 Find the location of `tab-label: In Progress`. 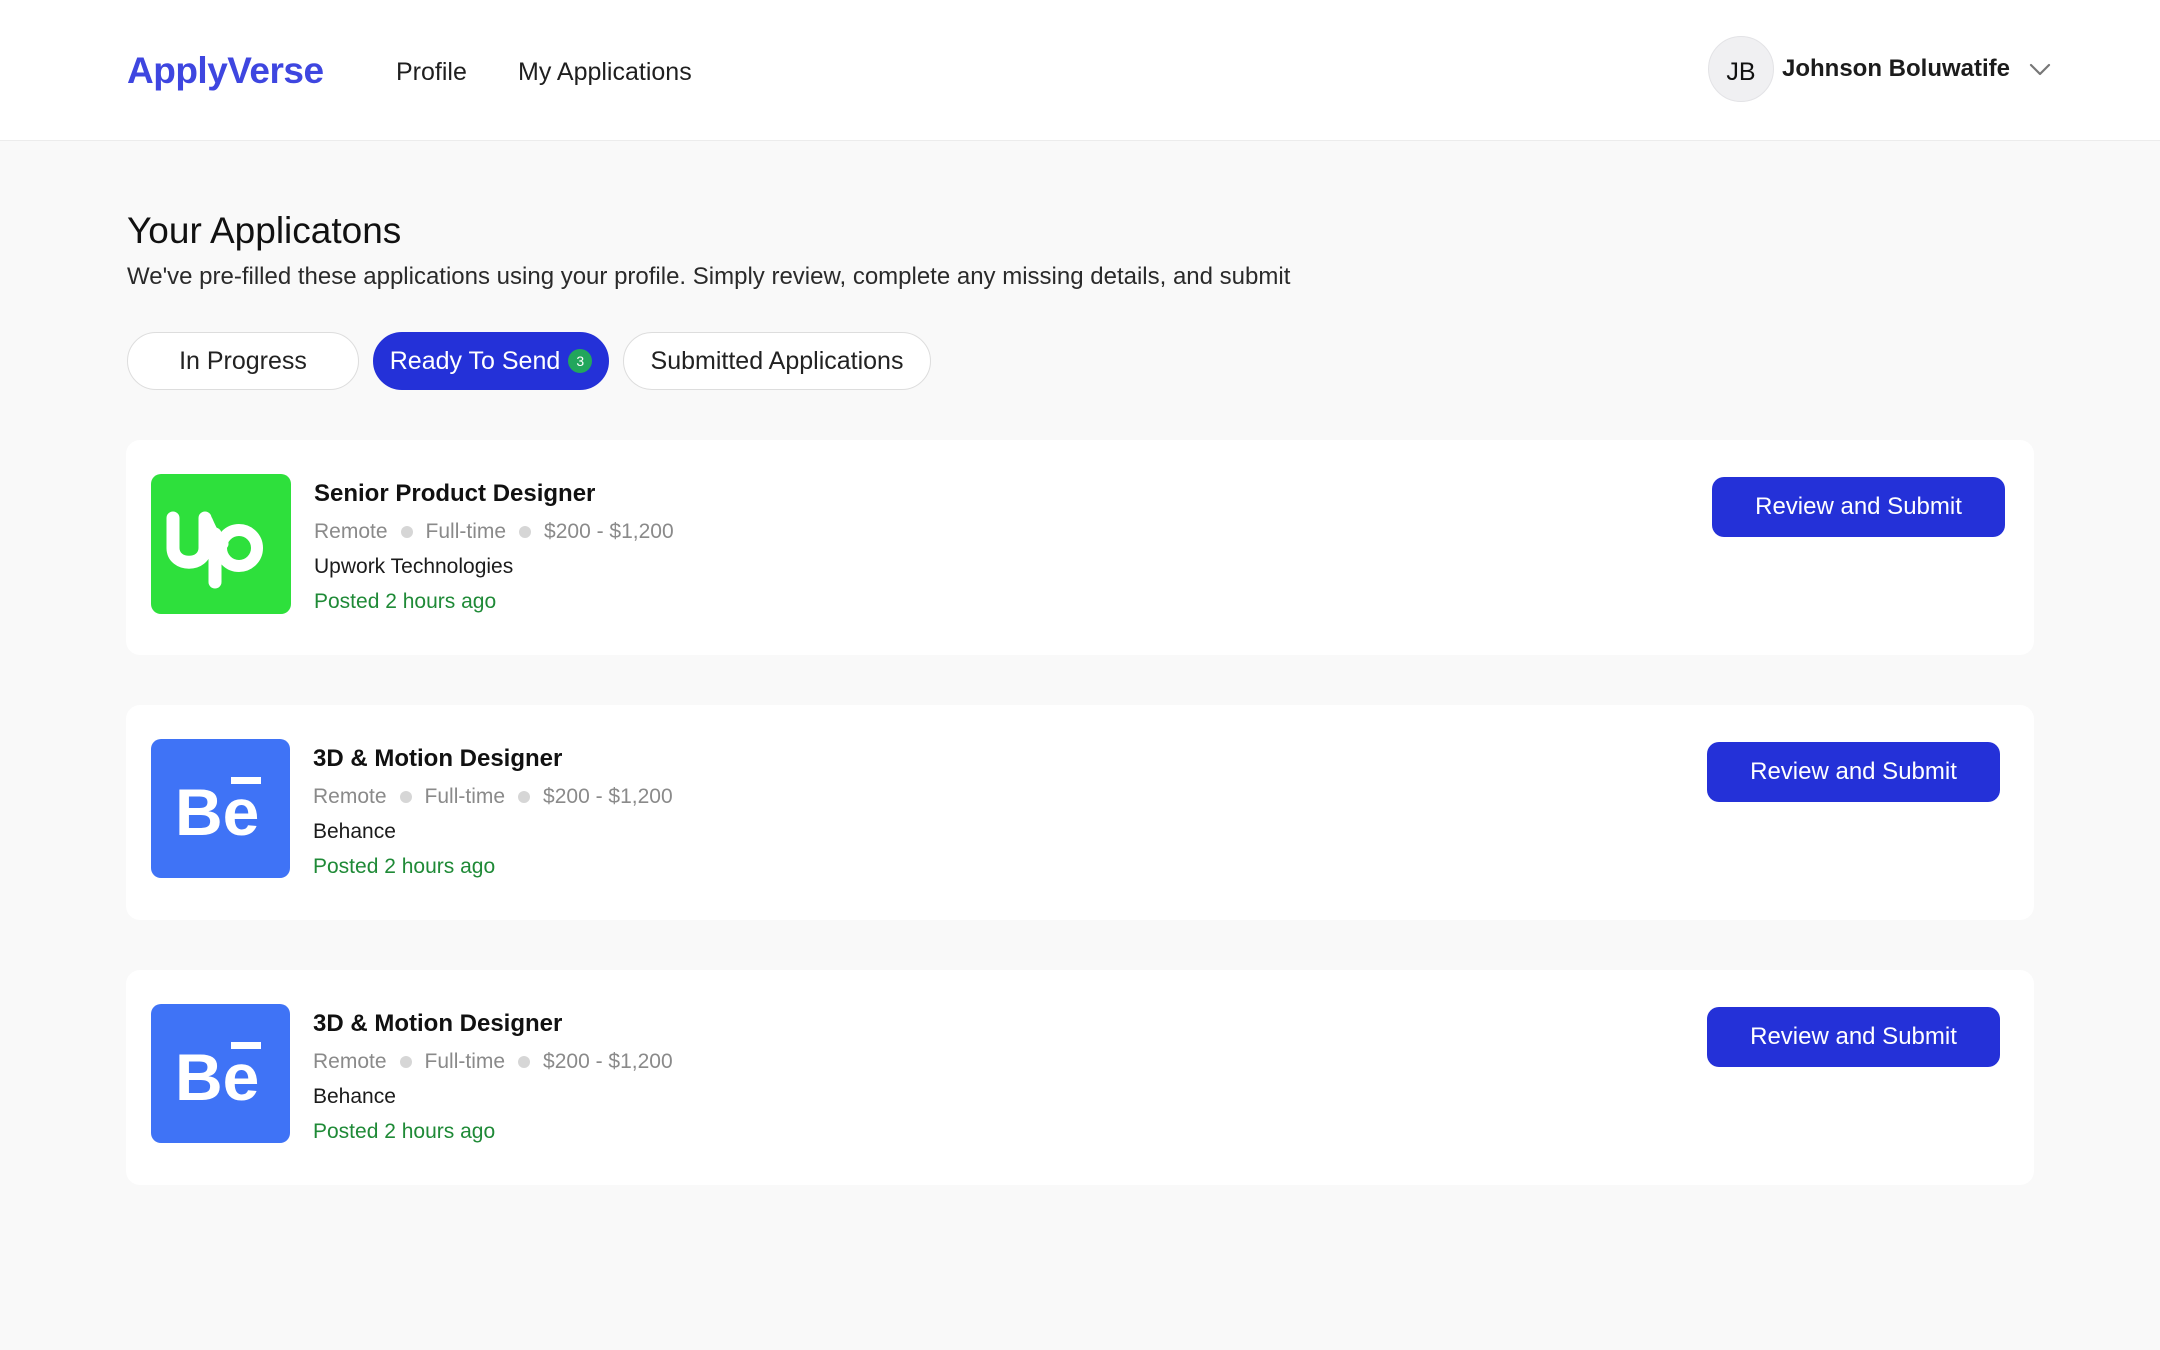

tab-label: In Progress is located at coordinates (243, 360).